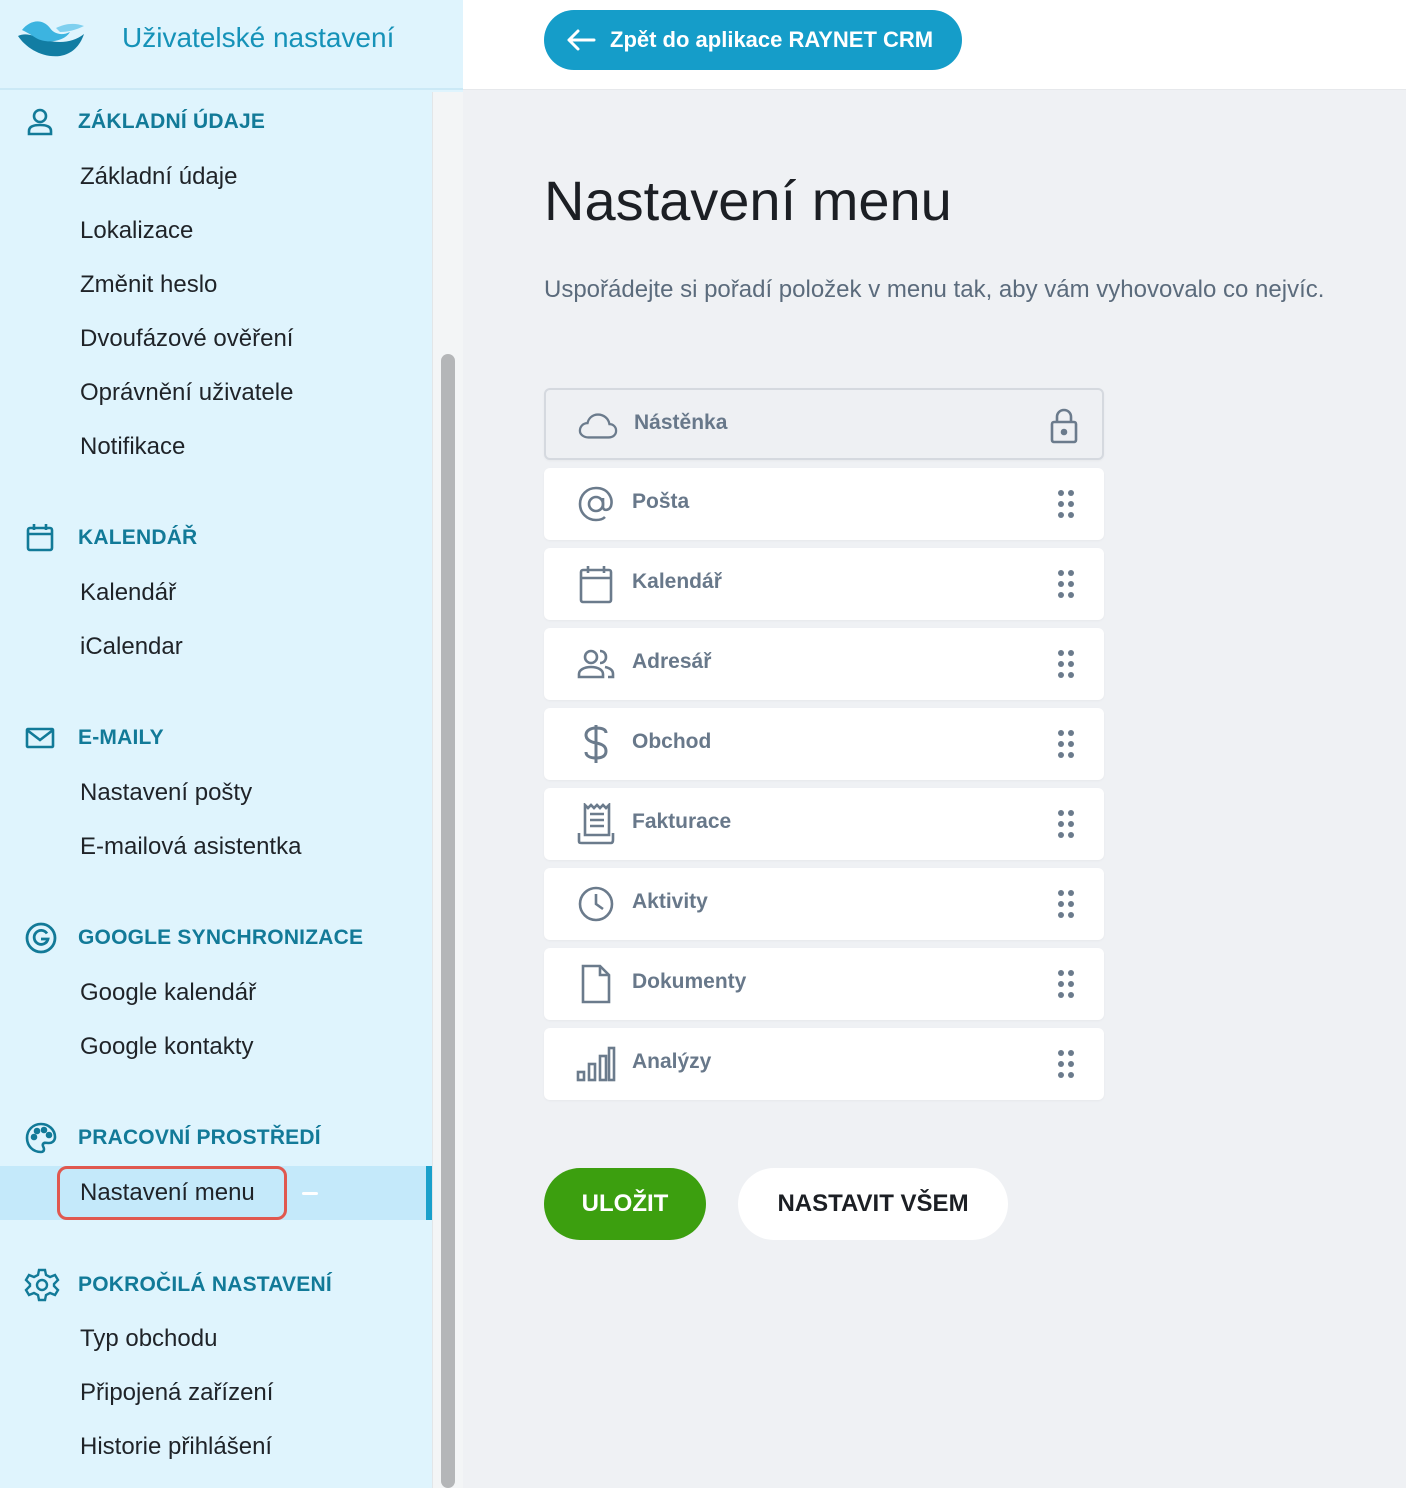 The width and height of the screenshot is (1406, 1488). What do you see at coordinates (176, 1393) in the screenshot?
I see `sidebar-item-connected-devices: Připojená zařízení` at bounding box center [176, 1393].